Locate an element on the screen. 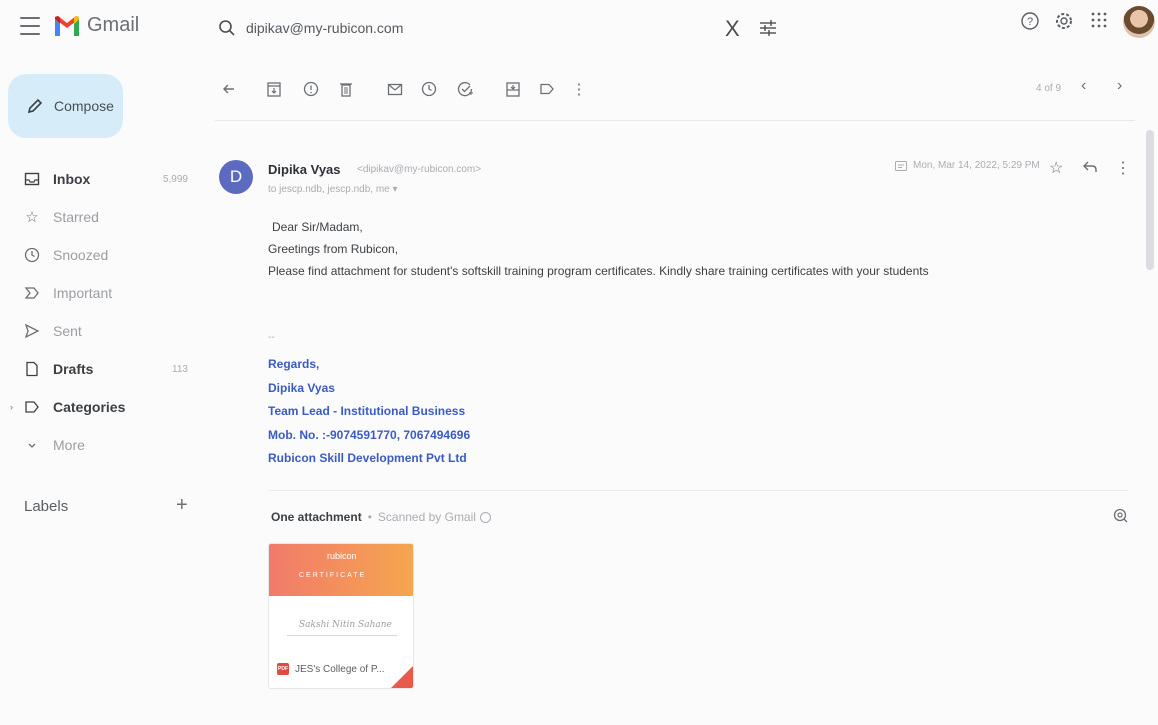 This screenshot has width=1158, height=725. scan-status: Scanned by Gmail is located at coordinates (426, 517).